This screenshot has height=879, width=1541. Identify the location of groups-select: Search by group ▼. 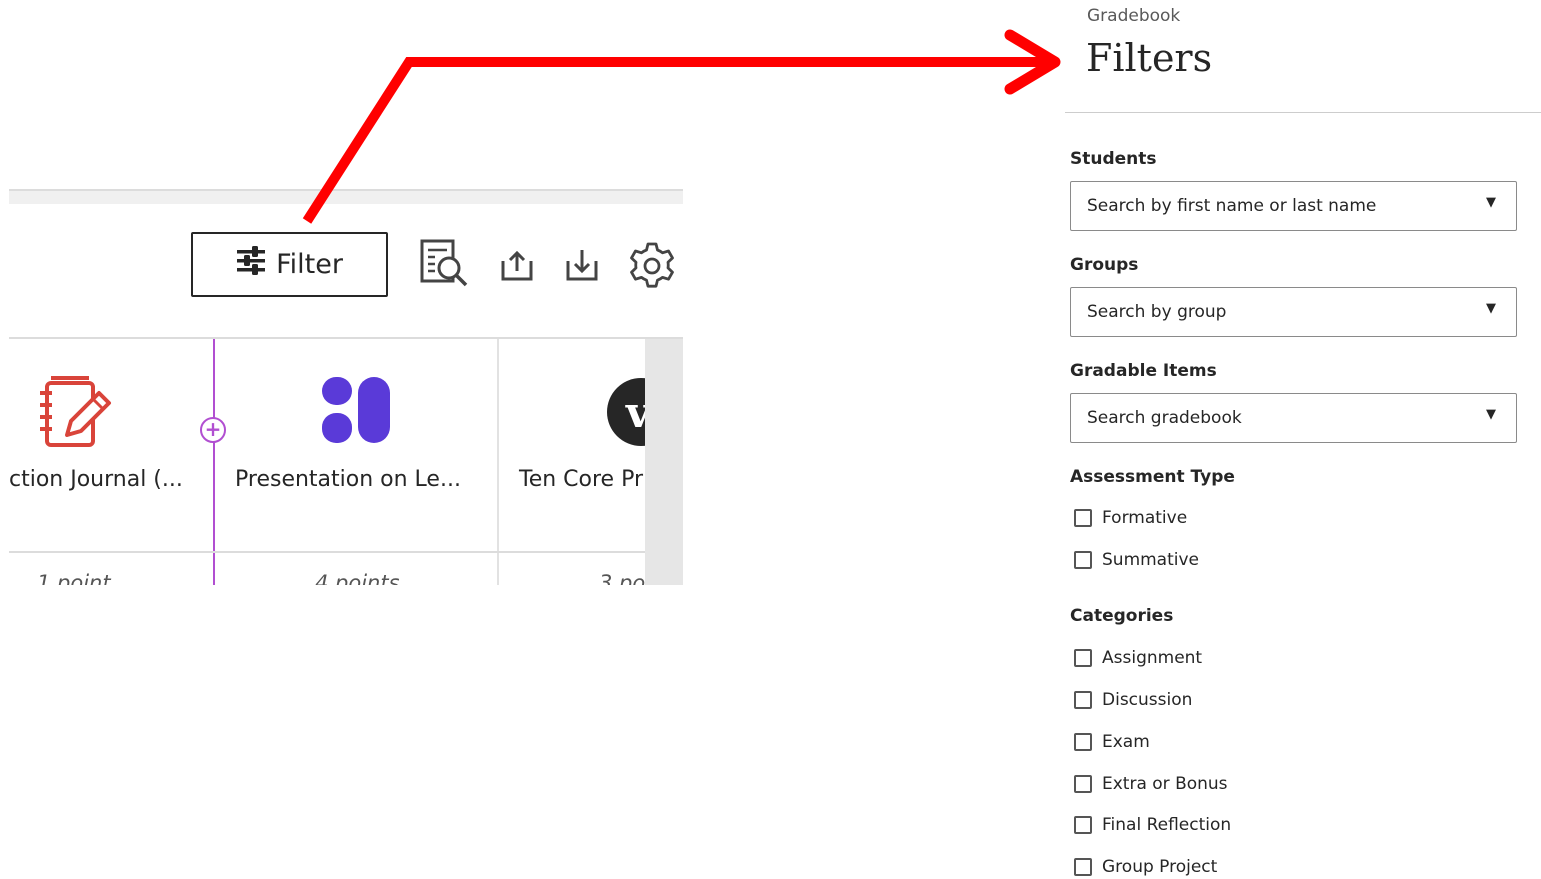
(1293, 312).